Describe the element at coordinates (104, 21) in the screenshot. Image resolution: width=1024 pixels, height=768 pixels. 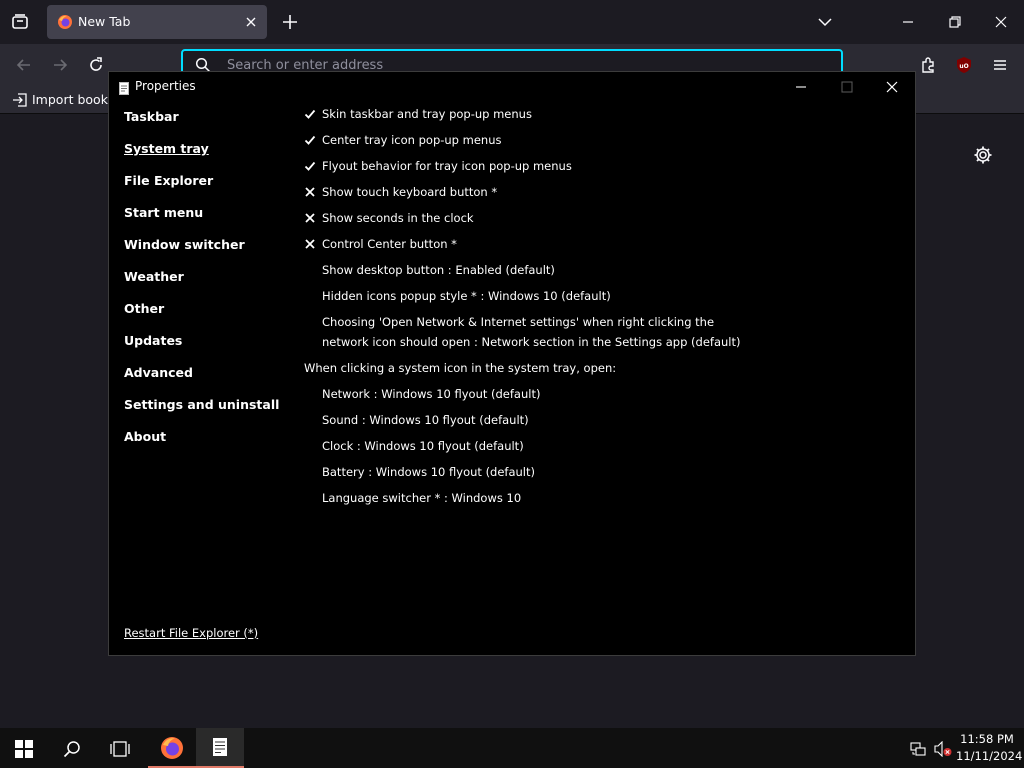
I see `tab-title: New Tab` at that location.